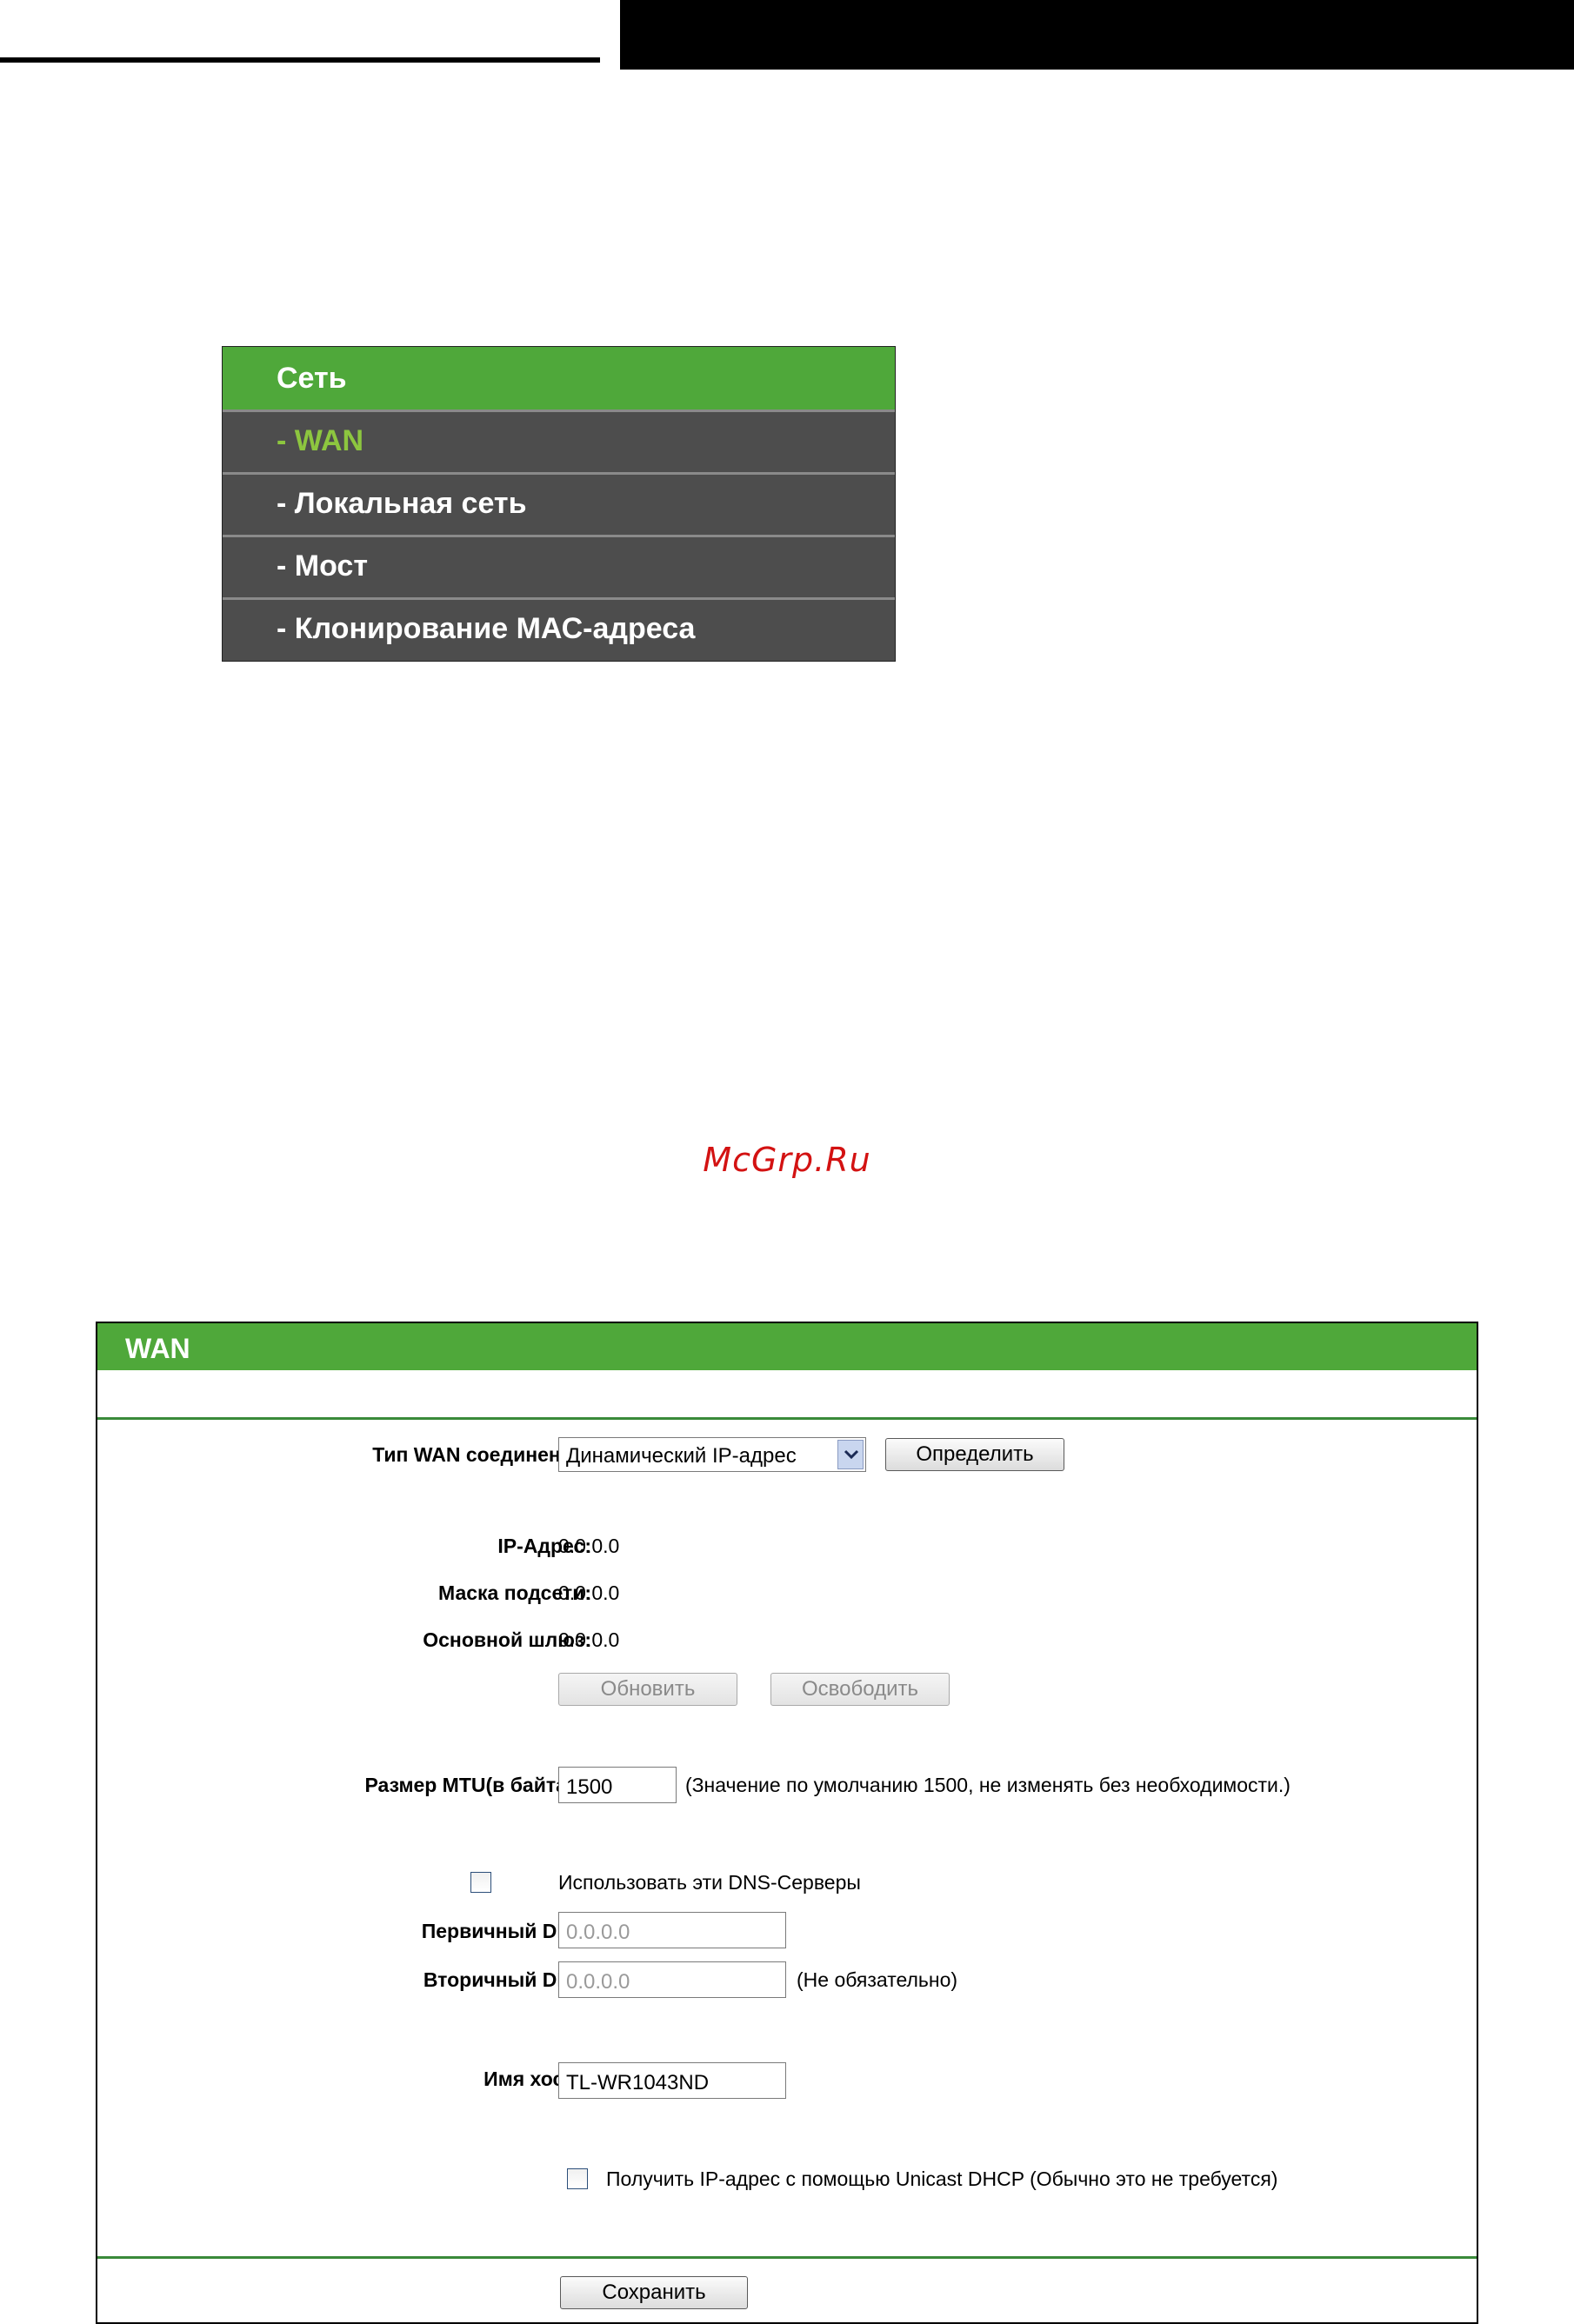 The image size is (1574, 2324). What do you see at coordinates (322, 566) in the screenshot?
I see `menu-item-label: - Мост` at bounding box center [322, 566].